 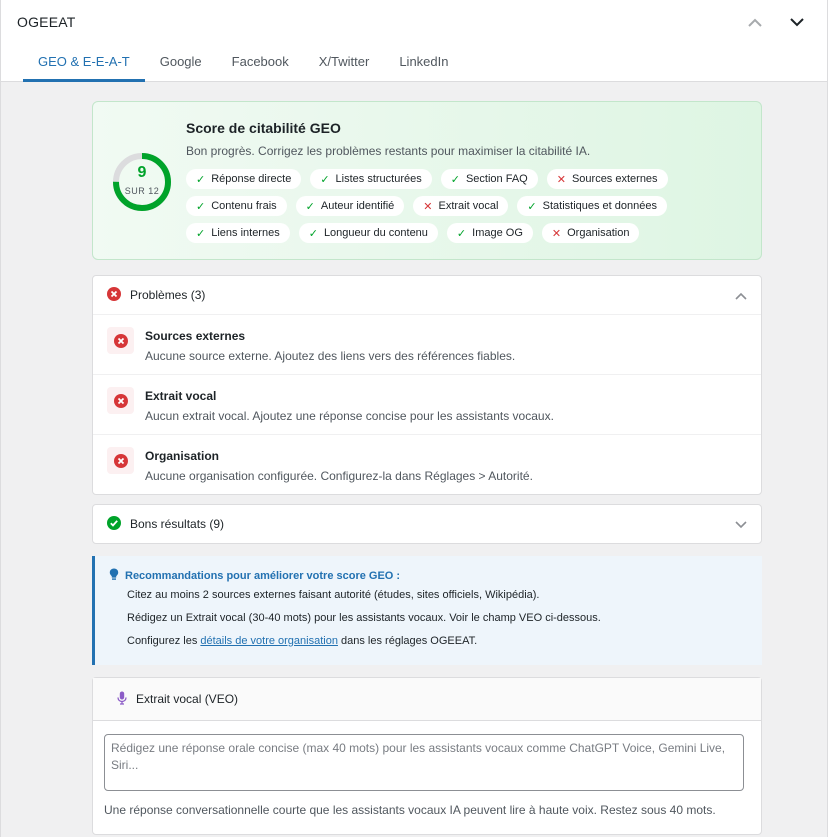 What do you see at coordinates (84, 63) in the screenshot?
I see `tab-geo-eeat: GEO & E-E-A-T` at bounding box center [84, 63].